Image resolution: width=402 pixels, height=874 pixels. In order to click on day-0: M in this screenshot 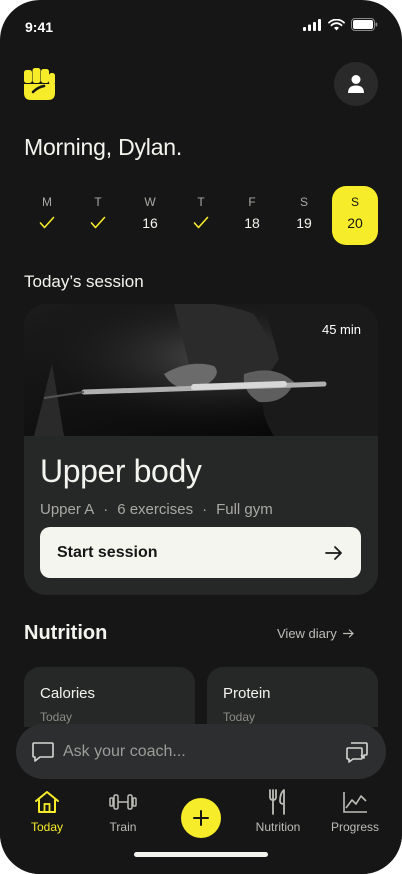, I will do `click(47, 215)`.